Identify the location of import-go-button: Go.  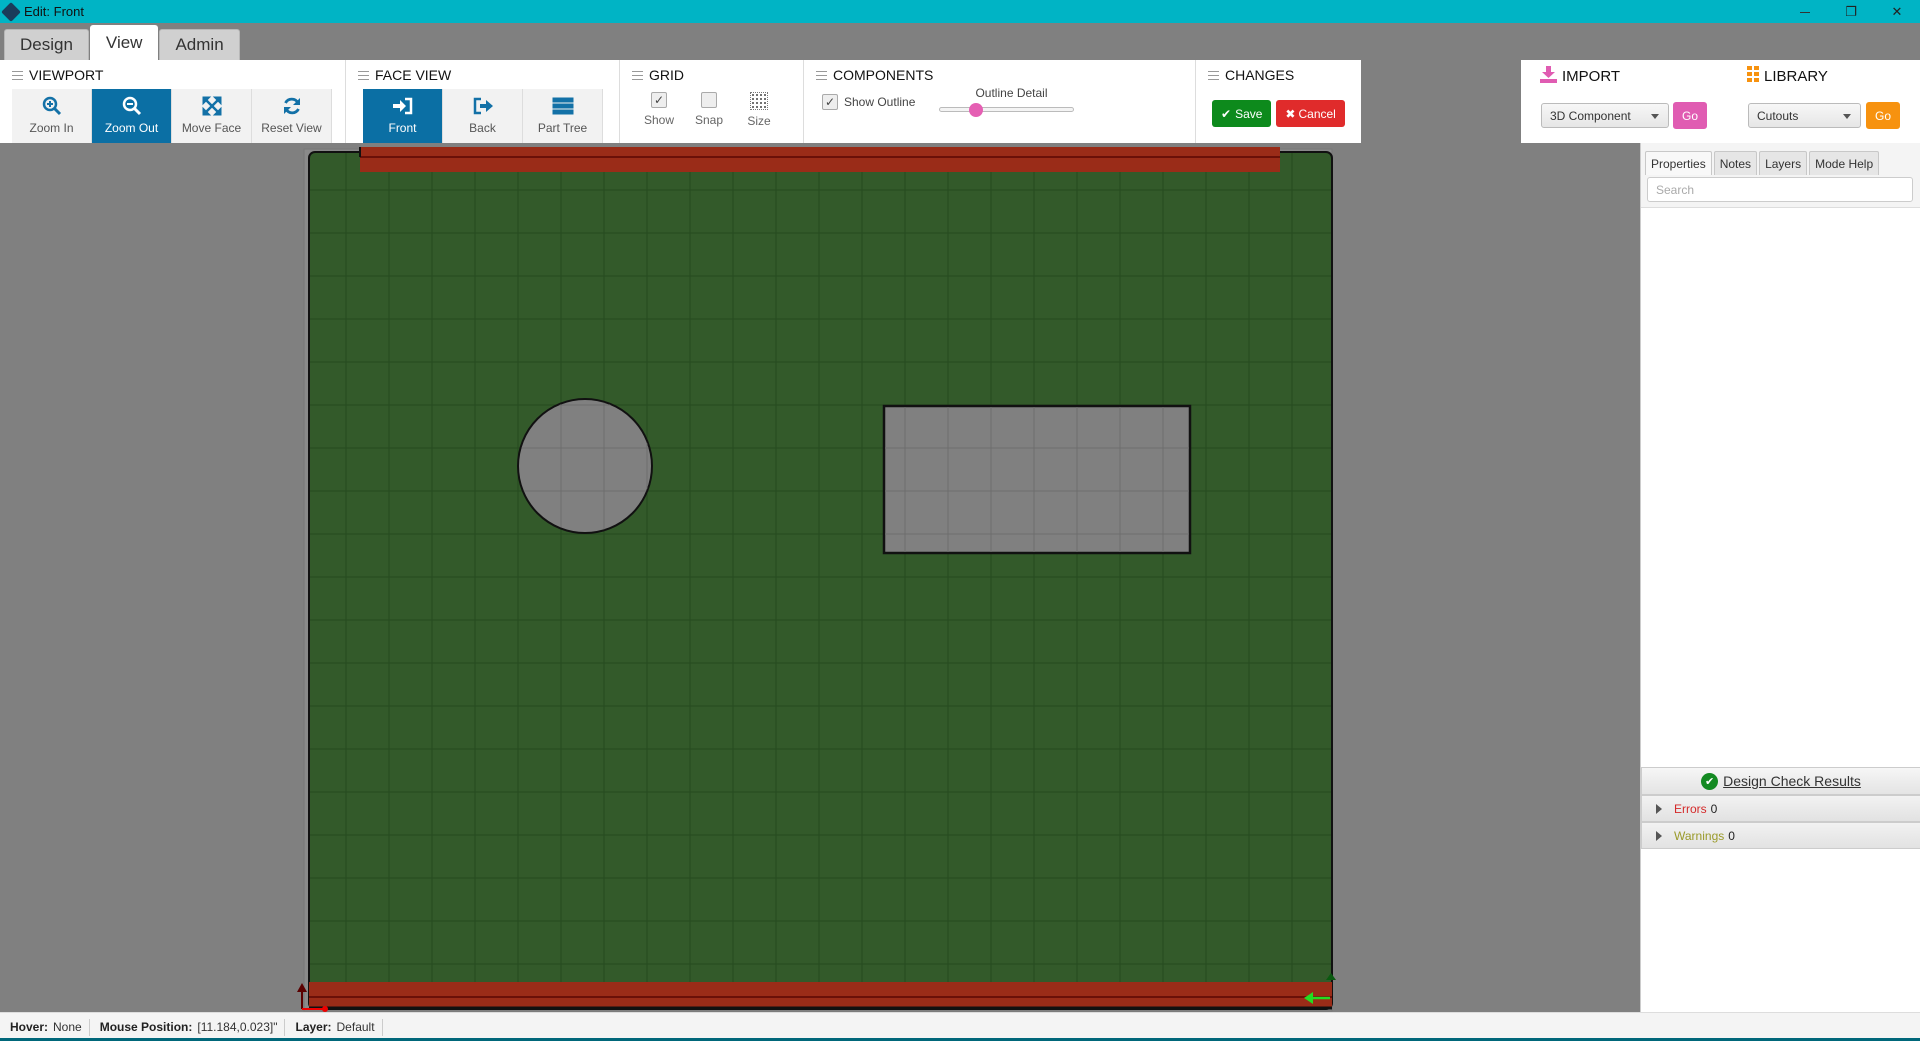
(1690, 115).